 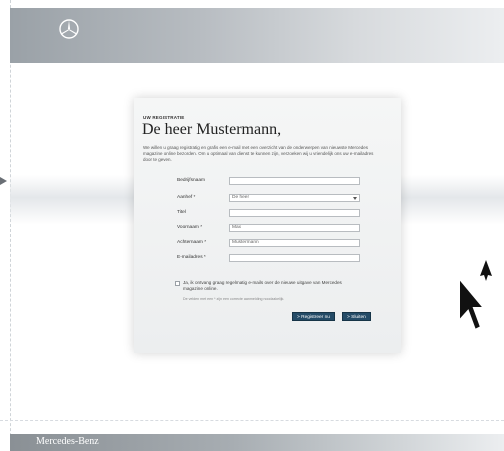 What do you see at coordinates (294, 258) in the screenshot?
I see `email-field` at bounding box center [294, 258].